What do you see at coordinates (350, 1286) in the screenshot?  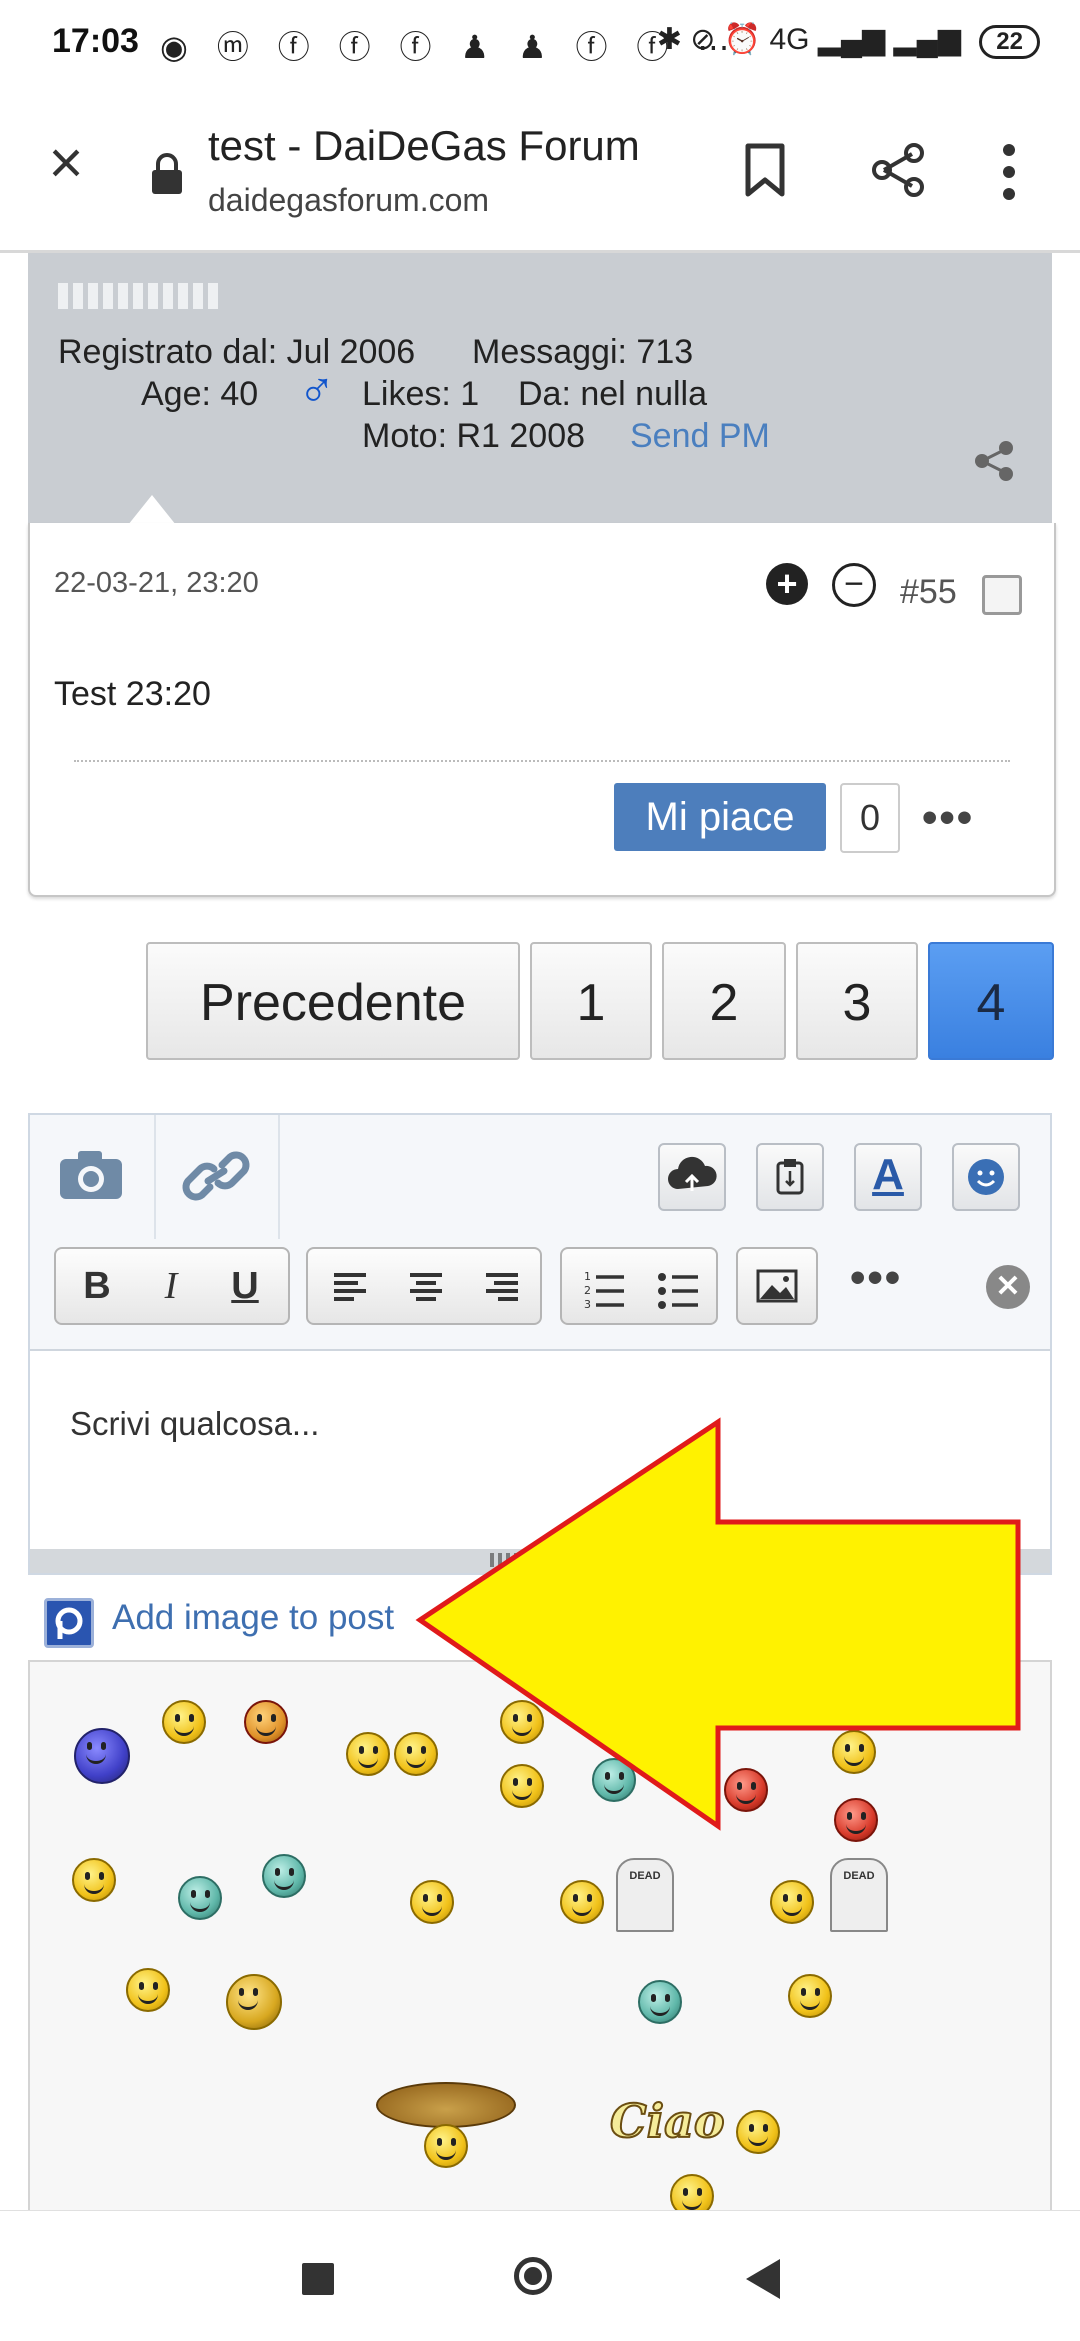 I see `align-left-icon` at bounding box center [350, 1286].